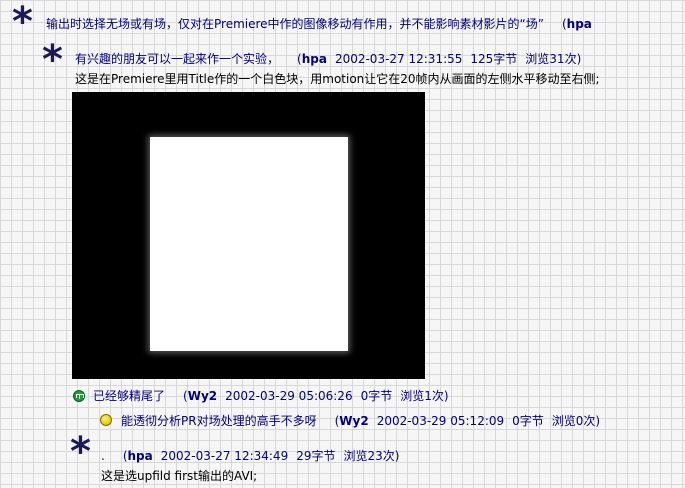  Describe the element at coordinates (179, 476) in the screenshot. I see `post-body-text: 这是选upfild first输出的AVI;` at that location.